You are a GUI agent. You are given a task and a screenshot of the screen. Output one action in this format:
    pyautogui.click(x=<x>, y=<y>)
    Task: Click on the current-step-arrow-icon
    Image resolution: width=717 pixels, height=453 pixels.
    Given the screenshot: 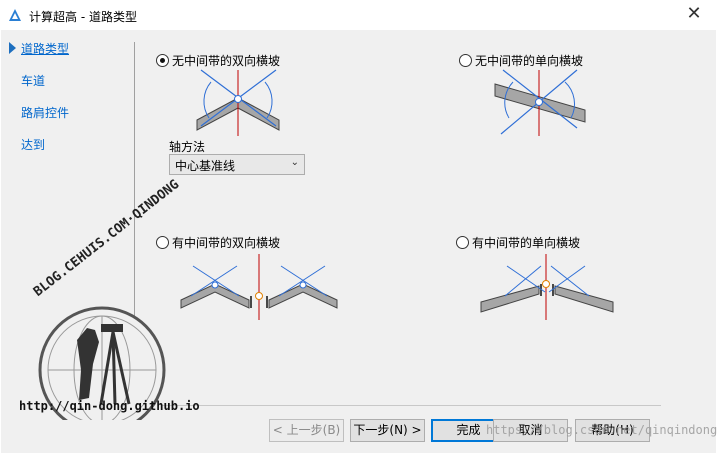 What is the action you would take?
    pyautogui.click(x=12, y=48)
    